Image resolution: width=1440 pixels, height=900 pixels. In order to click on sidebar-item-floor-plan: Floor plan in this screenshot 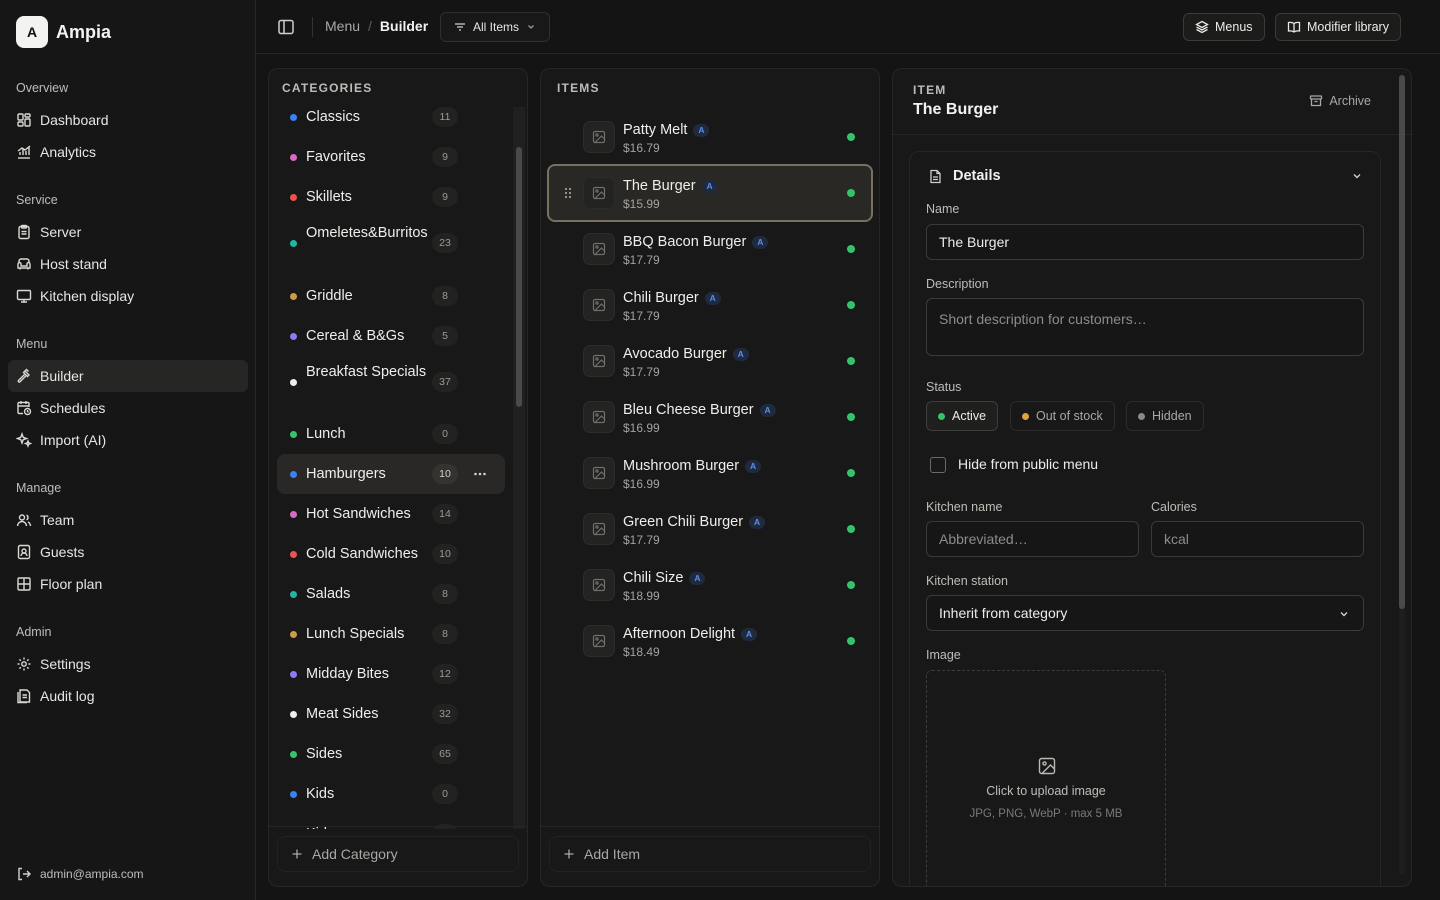, I will do `click(128, 584)`.